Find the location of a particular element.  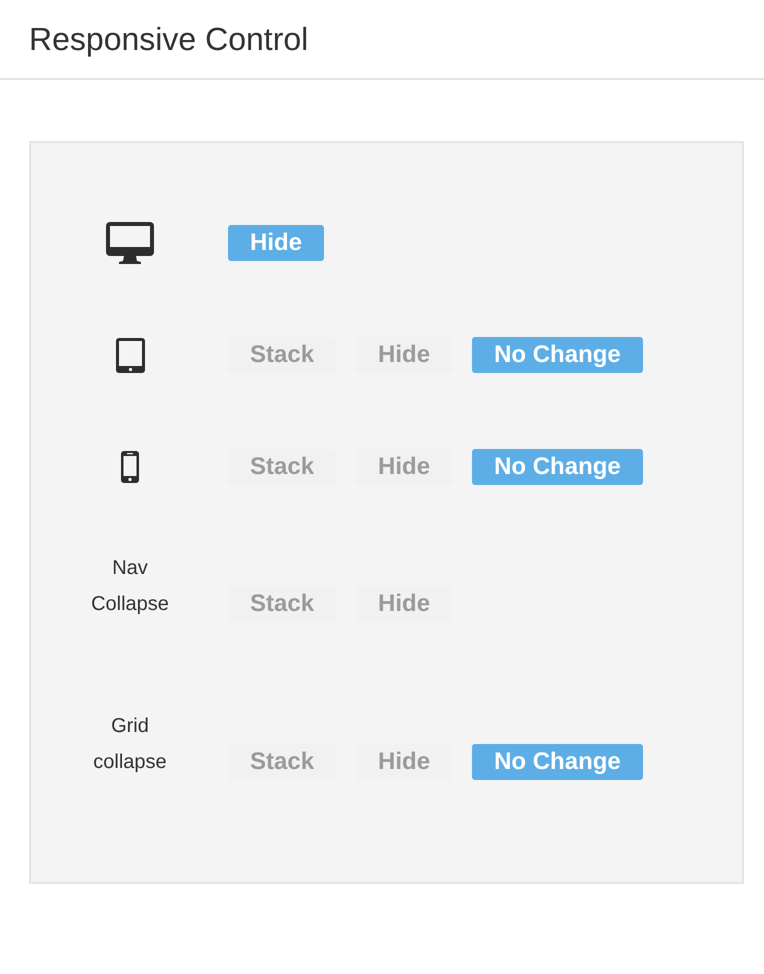

tablet-icon is located at coordinates (130, 355).